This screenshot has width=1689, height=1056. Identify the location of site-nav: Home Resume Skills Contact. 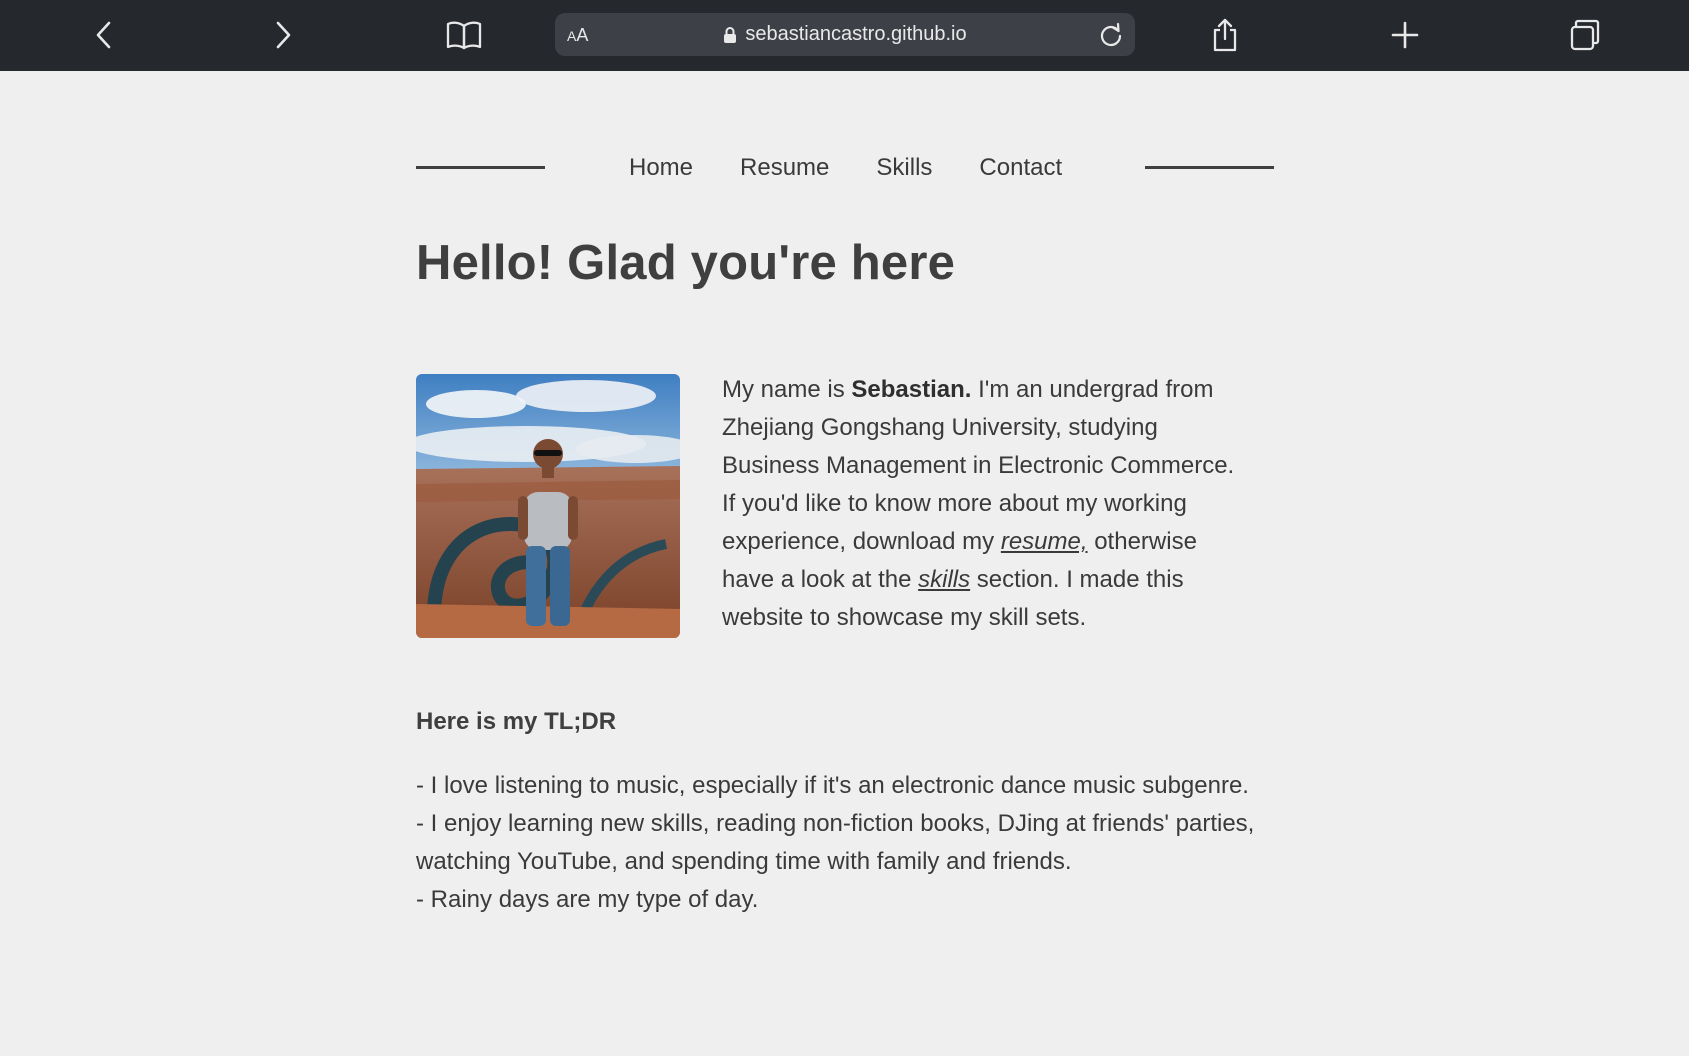
(845, 168).